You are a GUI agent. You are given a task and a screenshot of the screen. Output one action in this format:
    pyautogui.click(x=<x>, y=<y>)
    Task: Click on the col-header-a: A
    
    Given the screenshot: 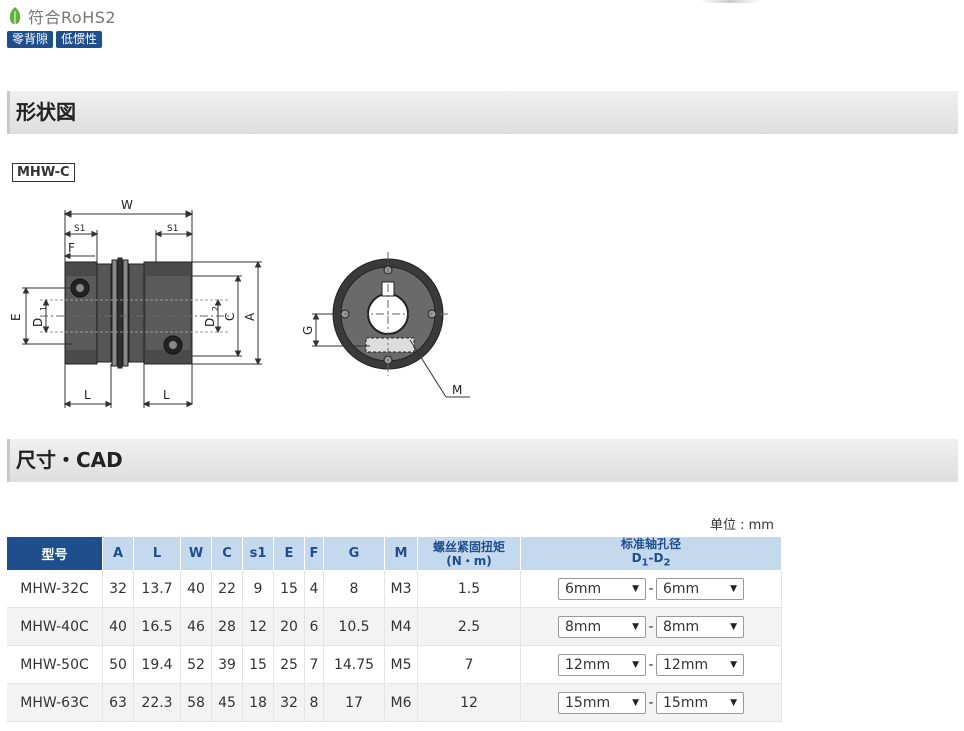 What is the action you would take?
    pyautogui.click(x=118, y=554)
    